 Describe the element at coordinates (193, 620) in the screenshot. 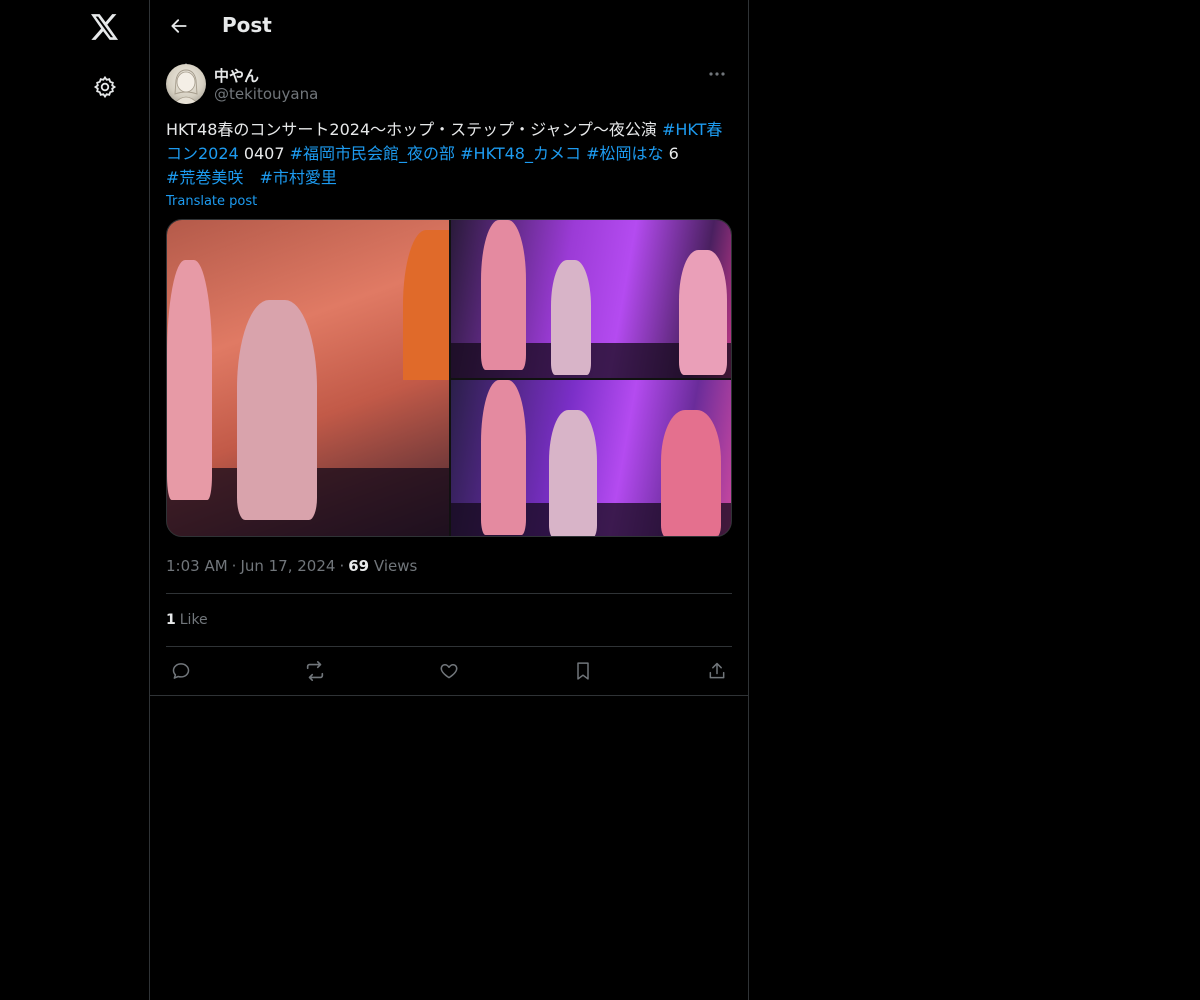

I see `likes-label: Like` at that location.